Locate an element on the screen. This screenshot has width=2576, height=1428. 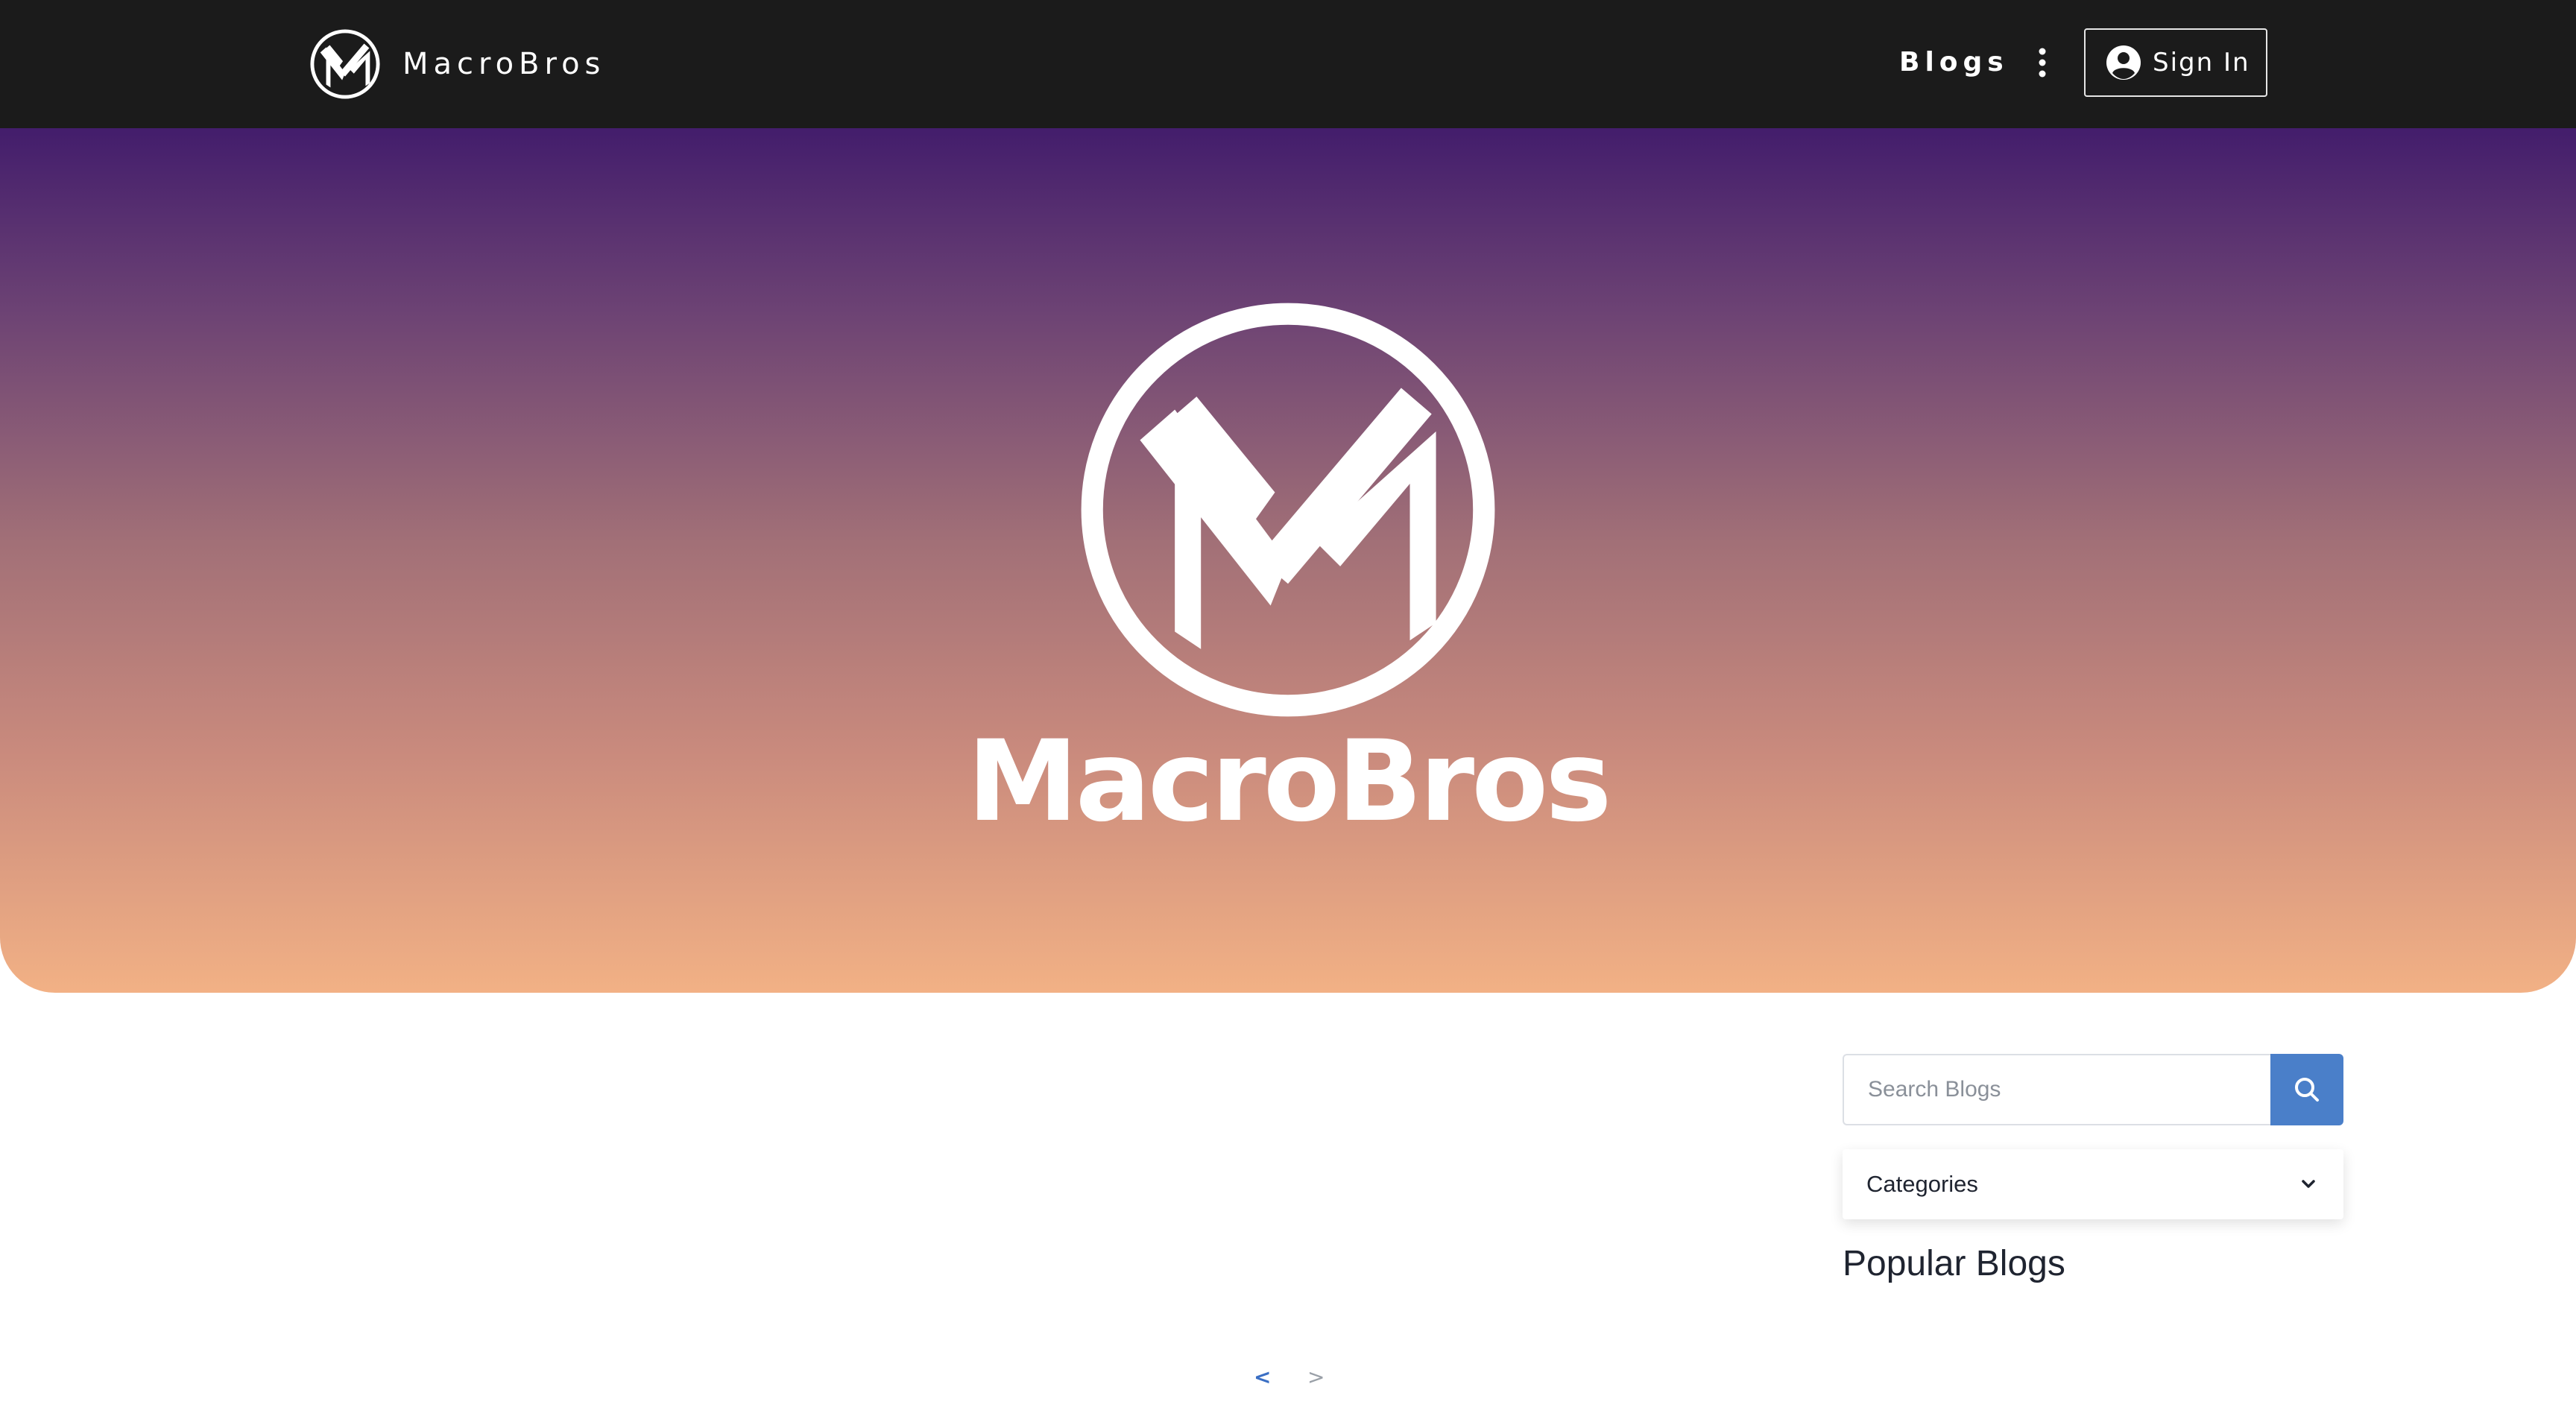
sign-in-label: Sign In is located at coordinates (2201, 63).